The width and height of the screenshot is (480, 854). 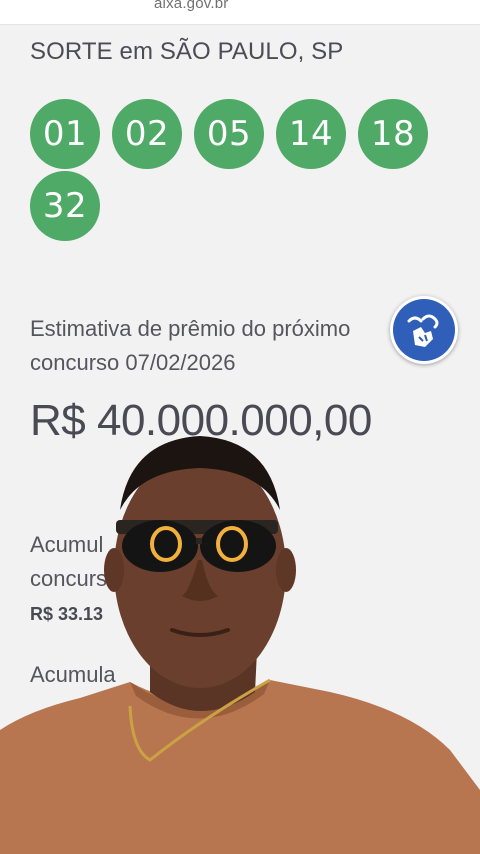 What do you see at coordinates (393, 134) in the screenshot?
I see `number-ball: 18` at bounding box center [393, 134].